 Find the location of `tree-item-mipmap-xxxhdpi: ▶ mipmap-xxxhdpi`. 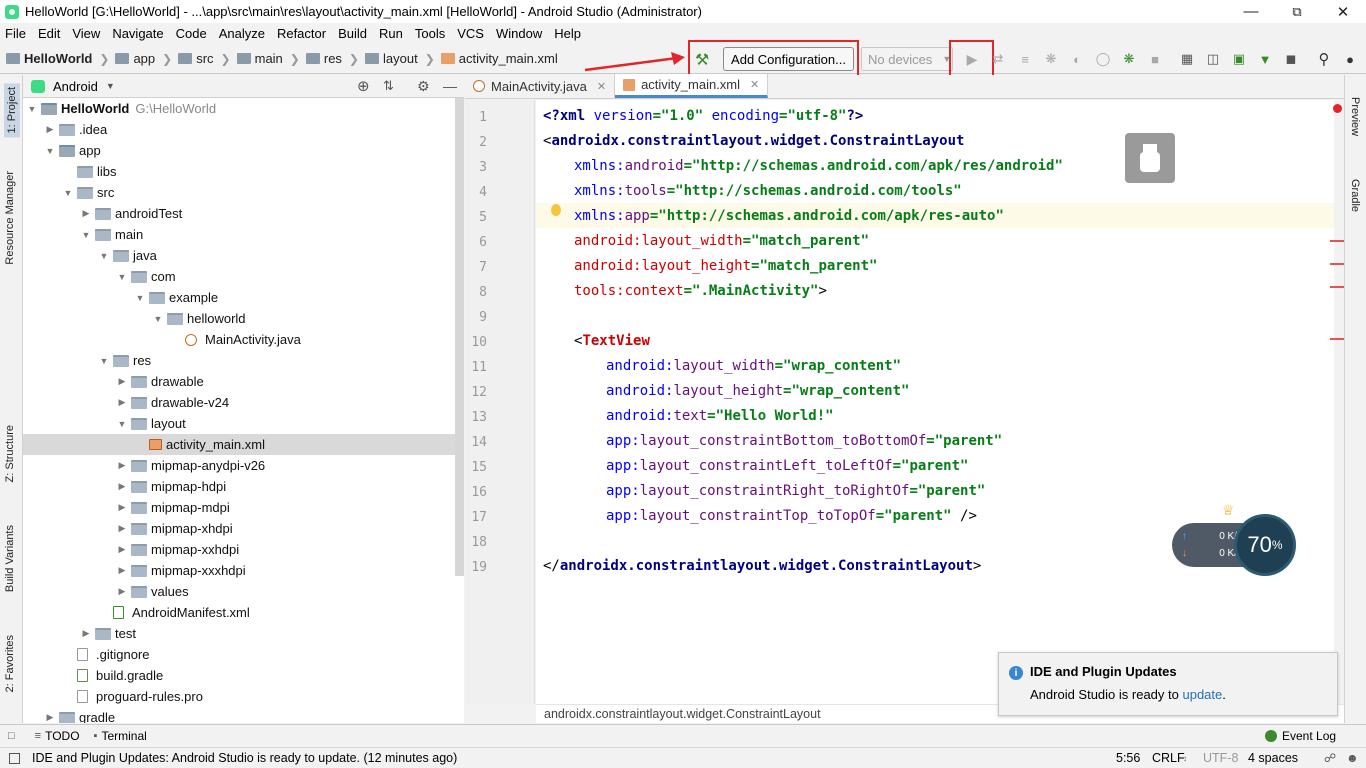

tree-item-mipmap-xxxhdpi: ▶ mipmap-xxxhdpi is located at coordinates (243, 570).